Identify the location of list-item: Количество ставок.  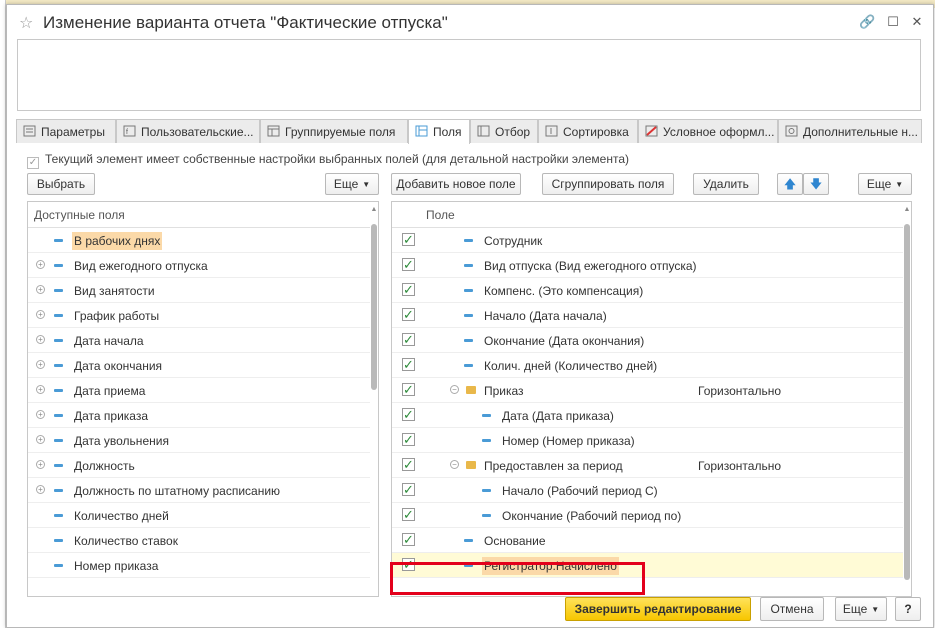
(203, 540).